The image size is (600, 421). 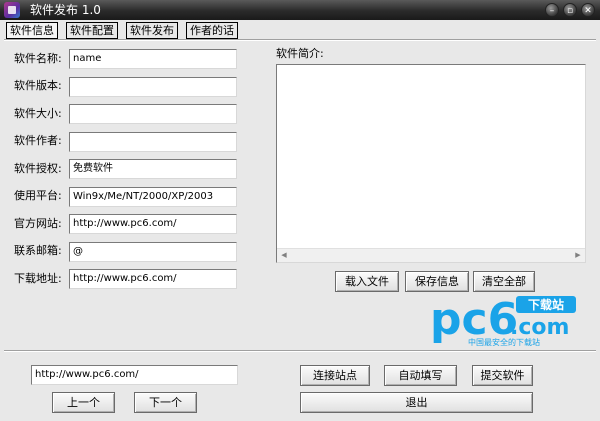 What do you see at coordinates (153, 59) in the screenshot?
I see `name-input: name` at bounding box center [153, 59].